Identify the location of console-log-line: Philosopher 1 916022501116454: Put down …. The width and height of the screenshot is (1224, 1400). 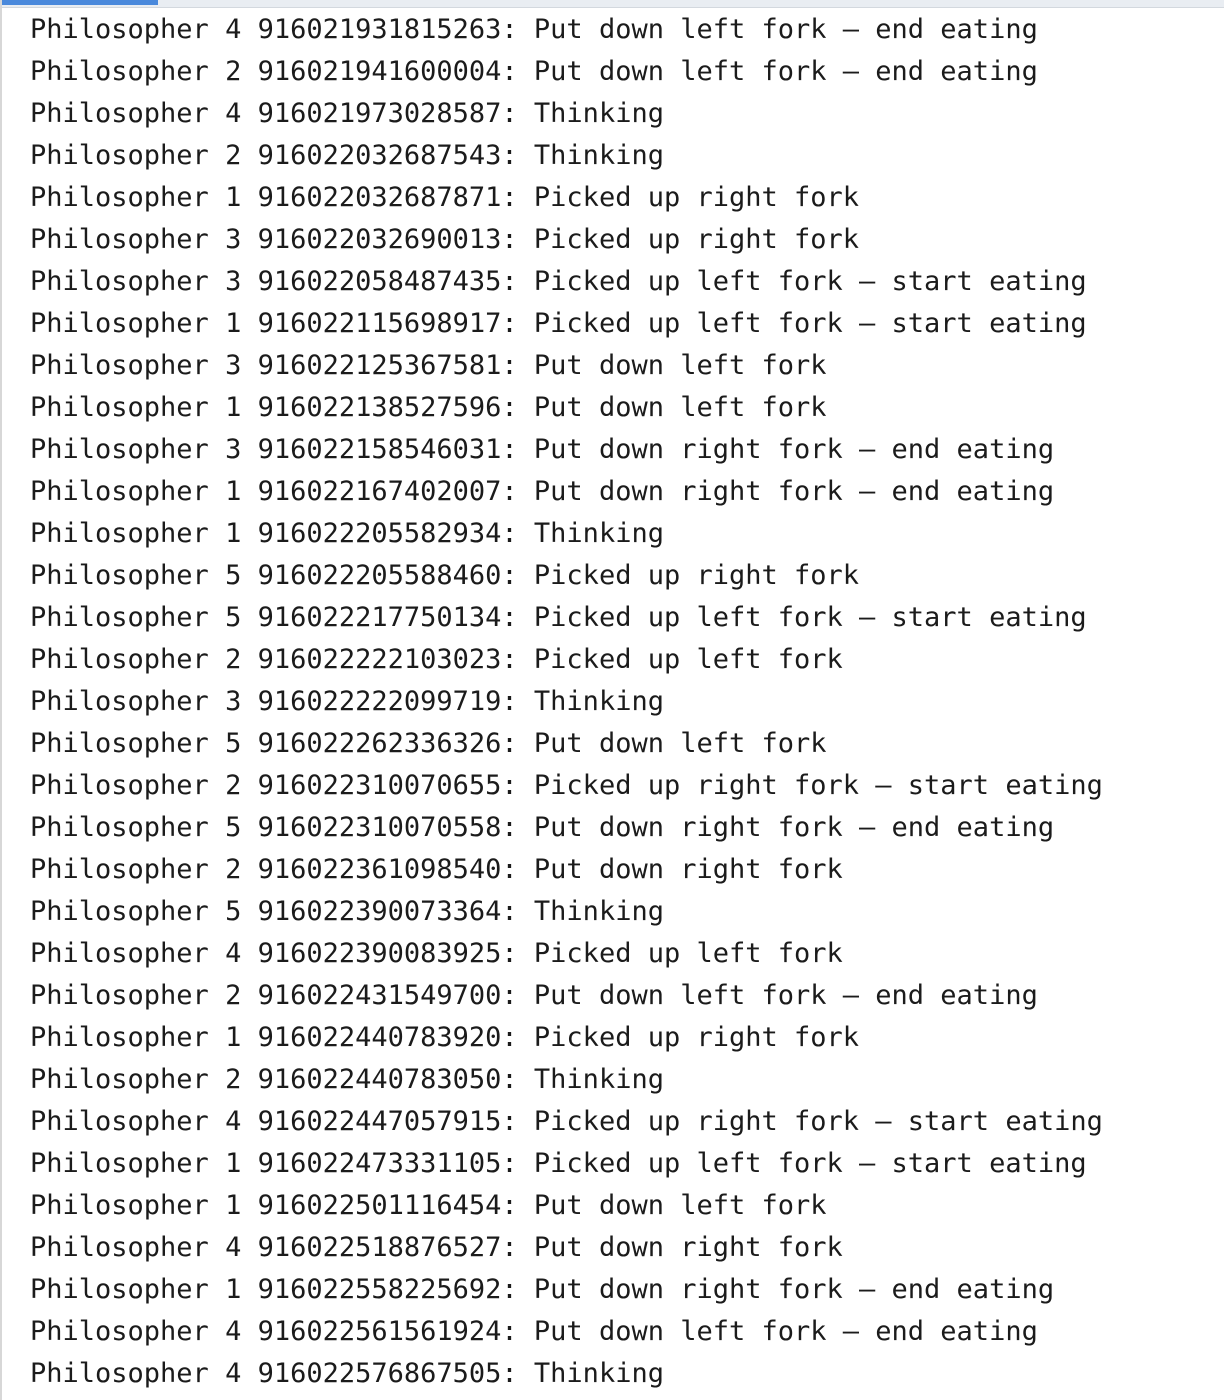
(428, 1205).